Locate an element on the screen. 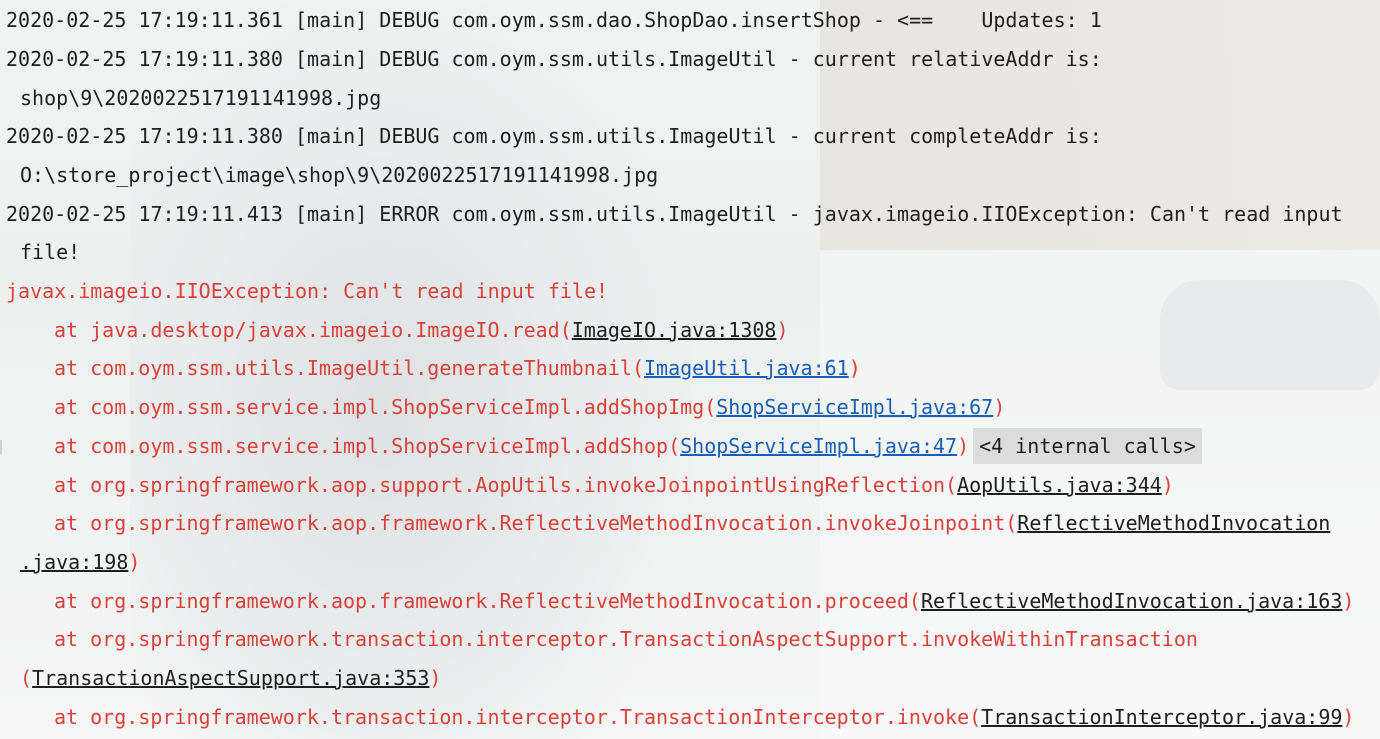  log-line: file! is located at coordinates (50, 252).